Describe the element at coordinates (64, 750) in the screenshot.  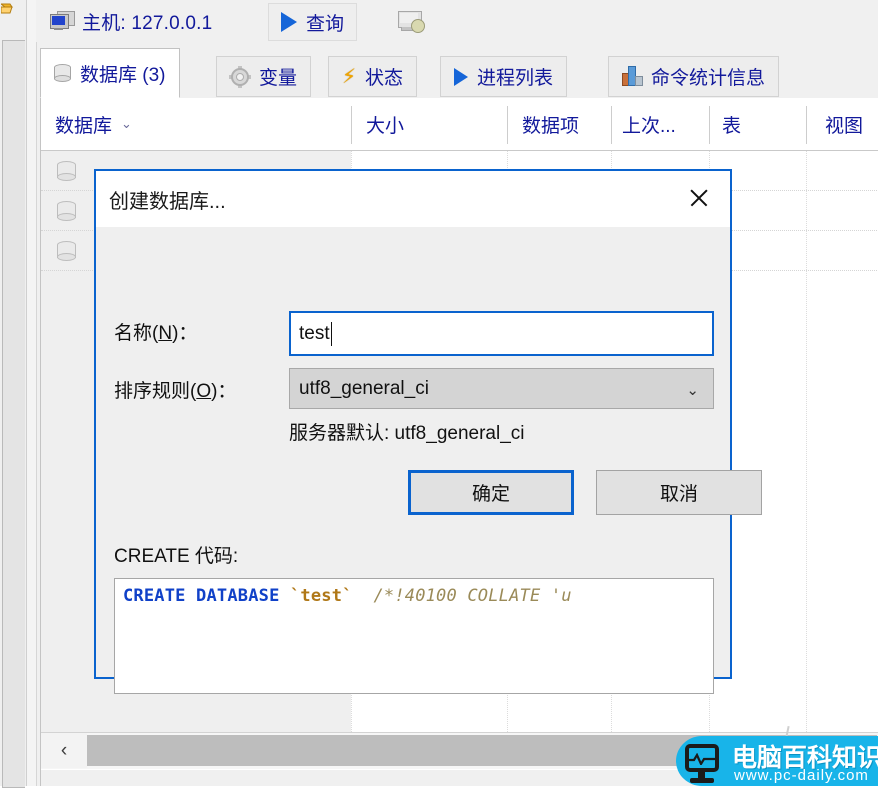
I see `scroll-left-button: ‹` at that location.